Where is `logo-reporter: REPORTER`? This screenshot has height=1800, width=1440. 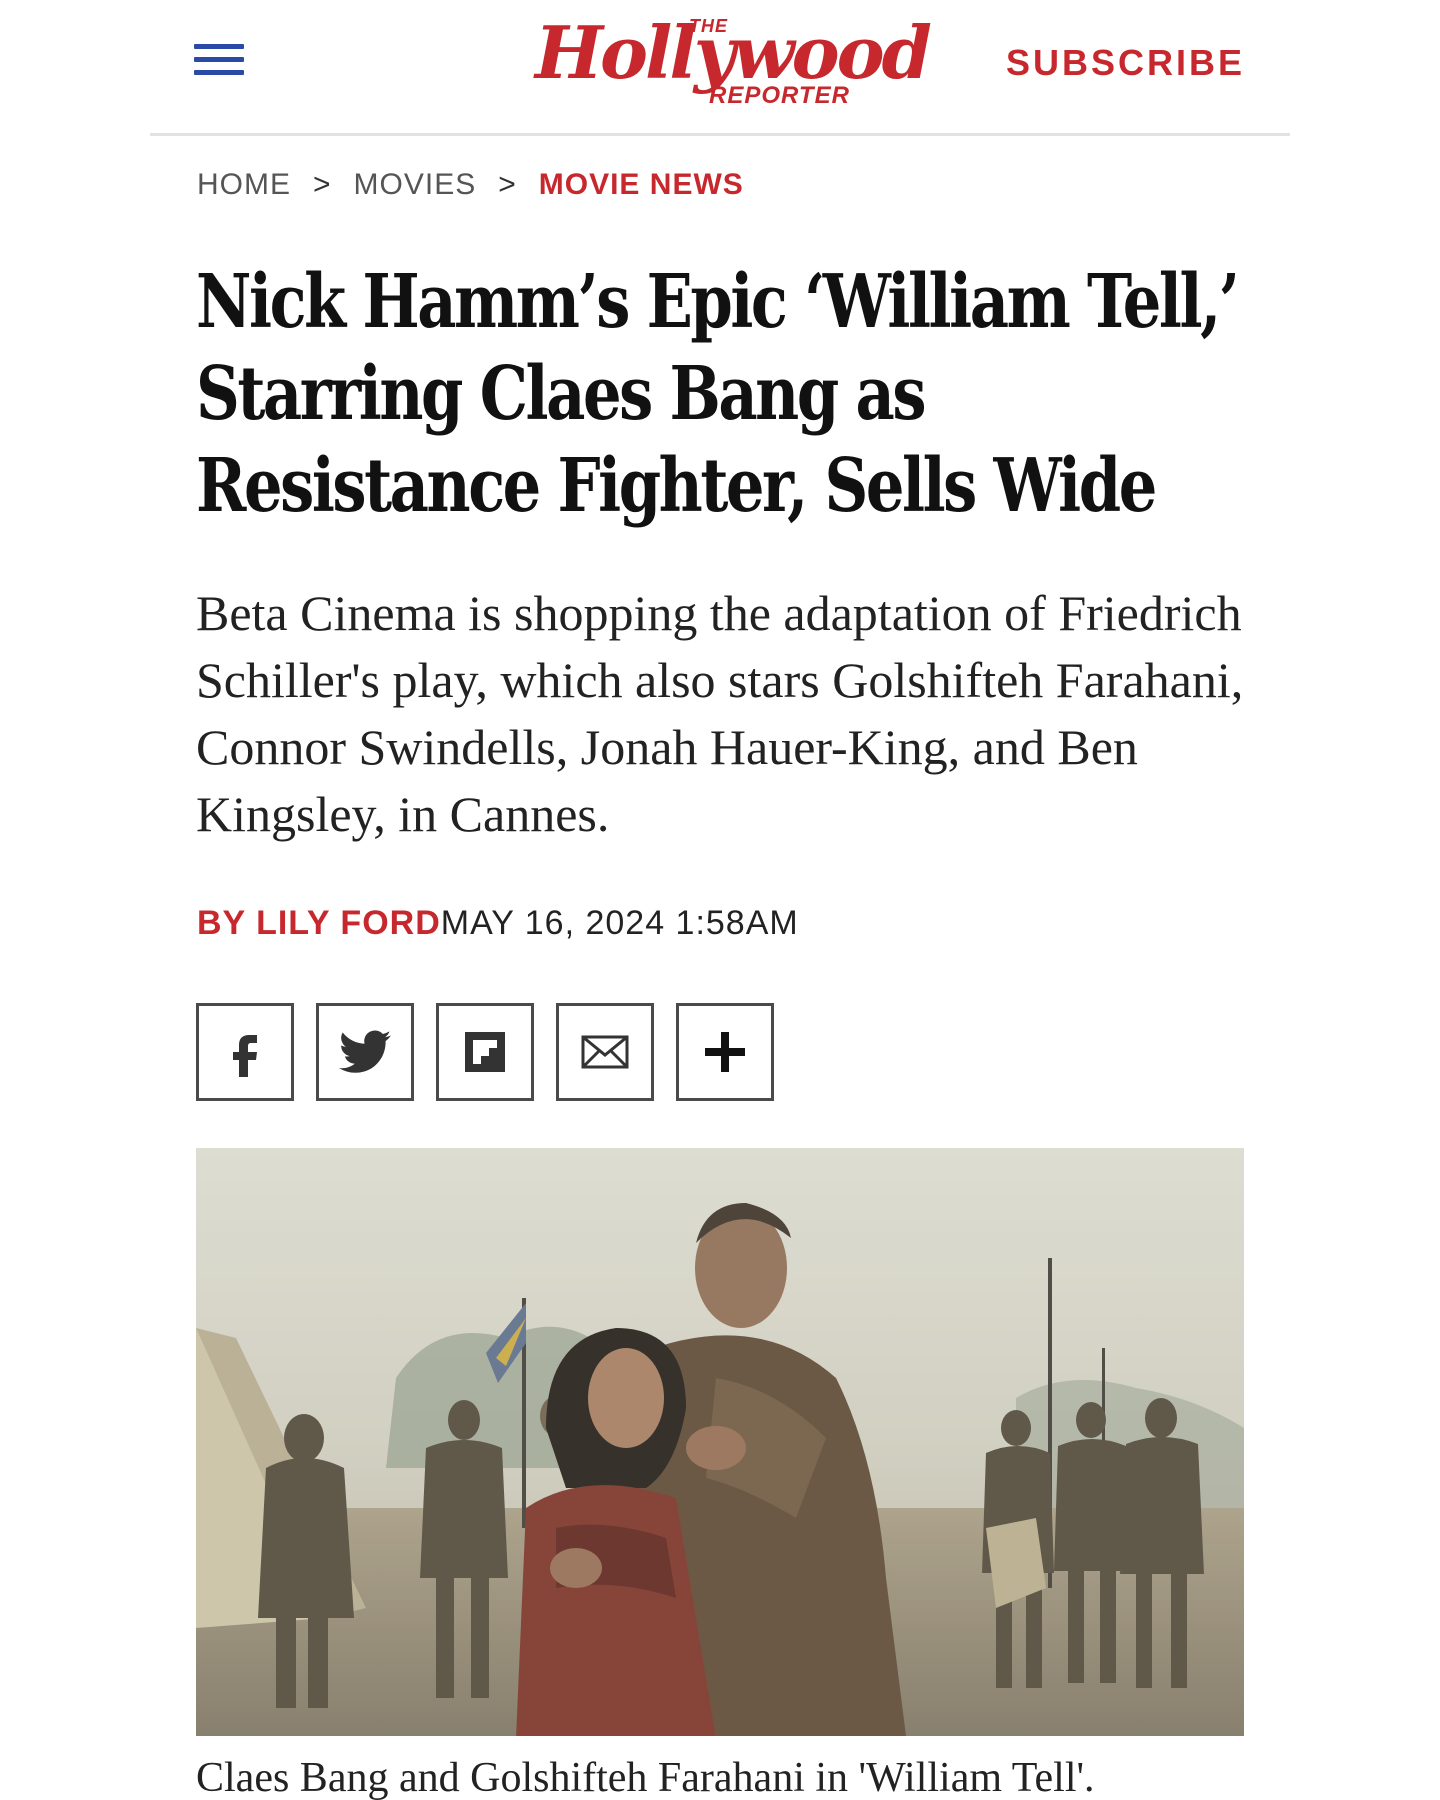
logo-reporter: REPORTER is located at coordinates (779, 95).